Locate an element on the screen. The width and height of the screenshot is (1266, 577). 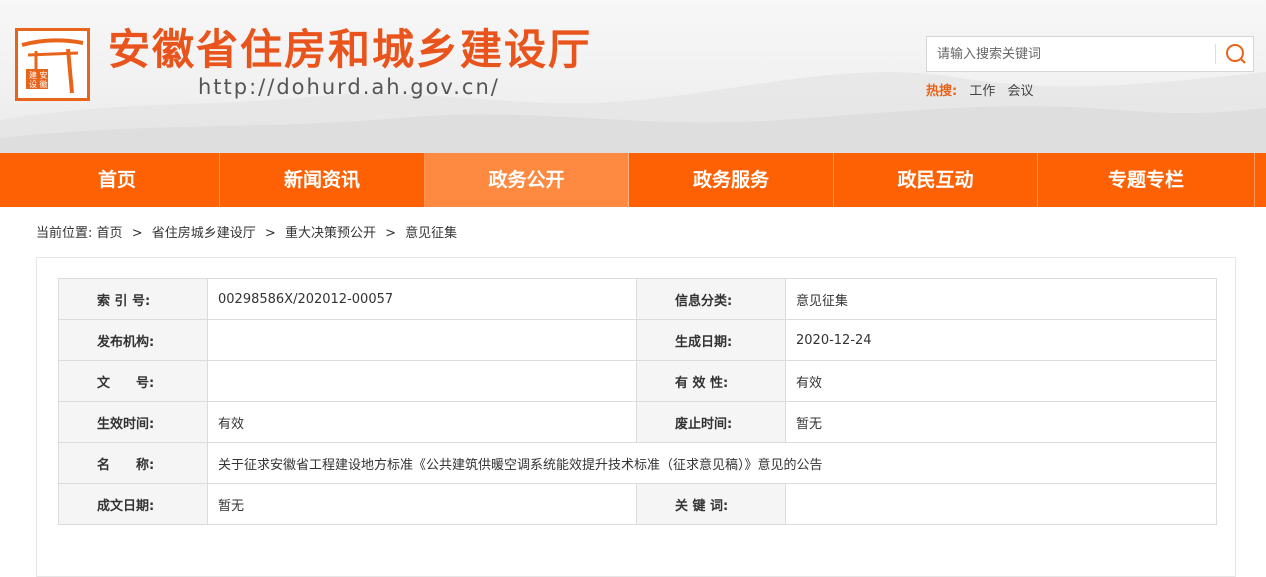
search-icon is located at coordinates (1236, 54).